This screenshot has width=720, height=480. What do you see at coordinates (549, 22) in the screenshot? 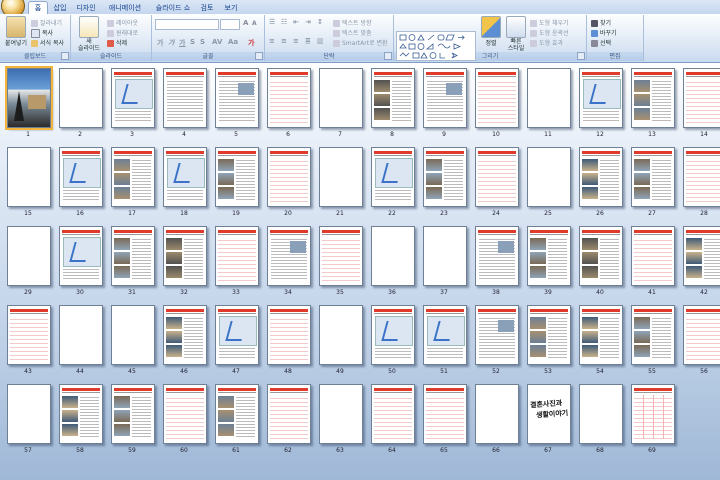
I see `shape-fill-button: 도형 채우기` at bounding box center [549, 22].